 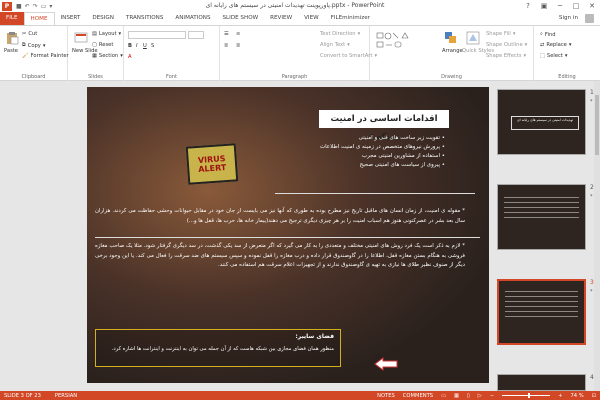 I want to click on virus-sign-line2: ALERT, so click(x=212, y=168).